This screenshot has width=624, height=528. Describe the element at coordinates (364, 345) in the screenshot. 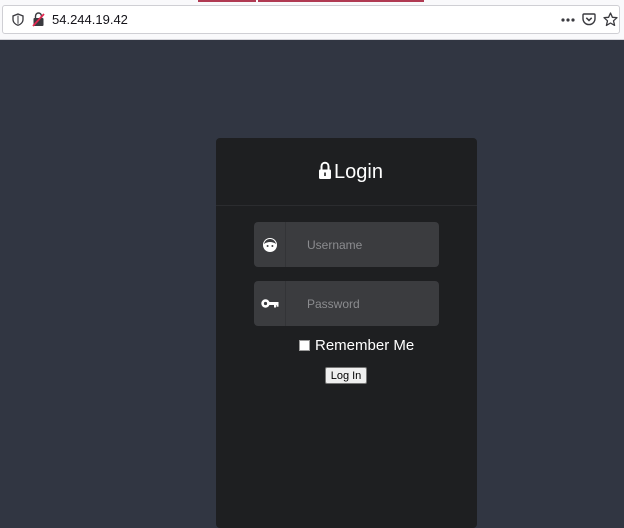

I see `remember-me-label: Remember Me` at that location.